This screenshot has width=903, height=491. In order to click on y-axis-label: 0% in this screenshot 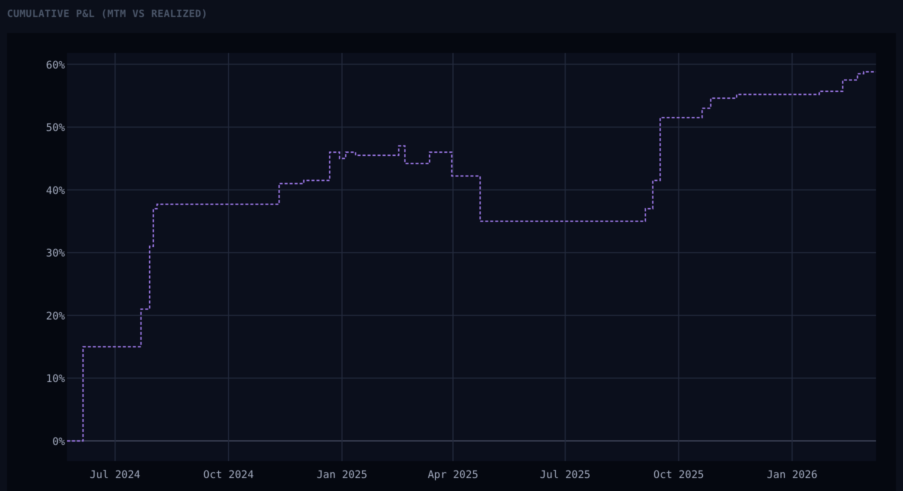, I will do `click(58, 442)`.